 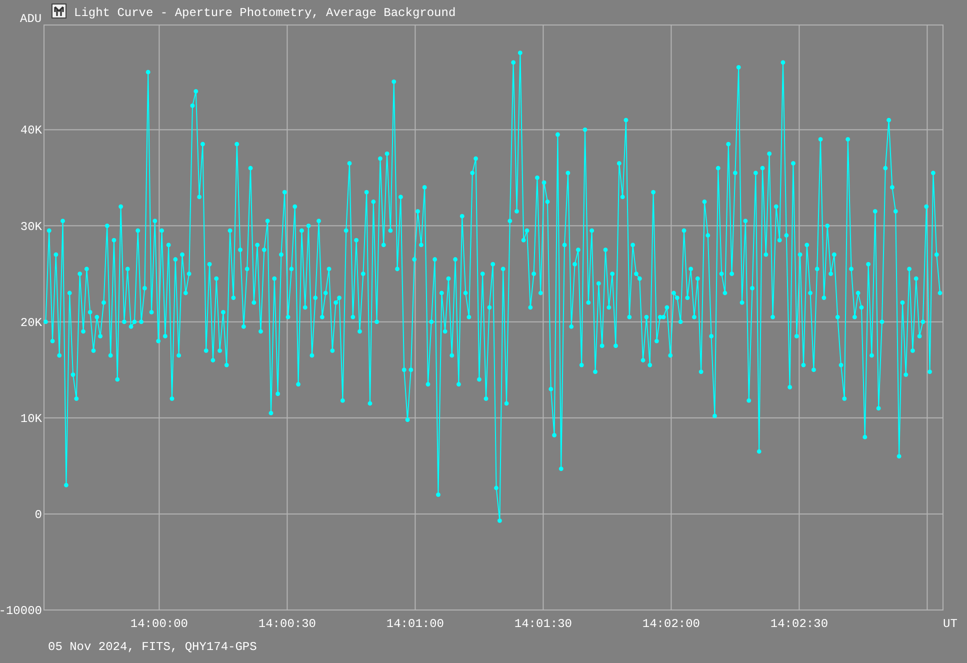 I want to click on tick-label: 14:00:30, so click(x=287, y=624).